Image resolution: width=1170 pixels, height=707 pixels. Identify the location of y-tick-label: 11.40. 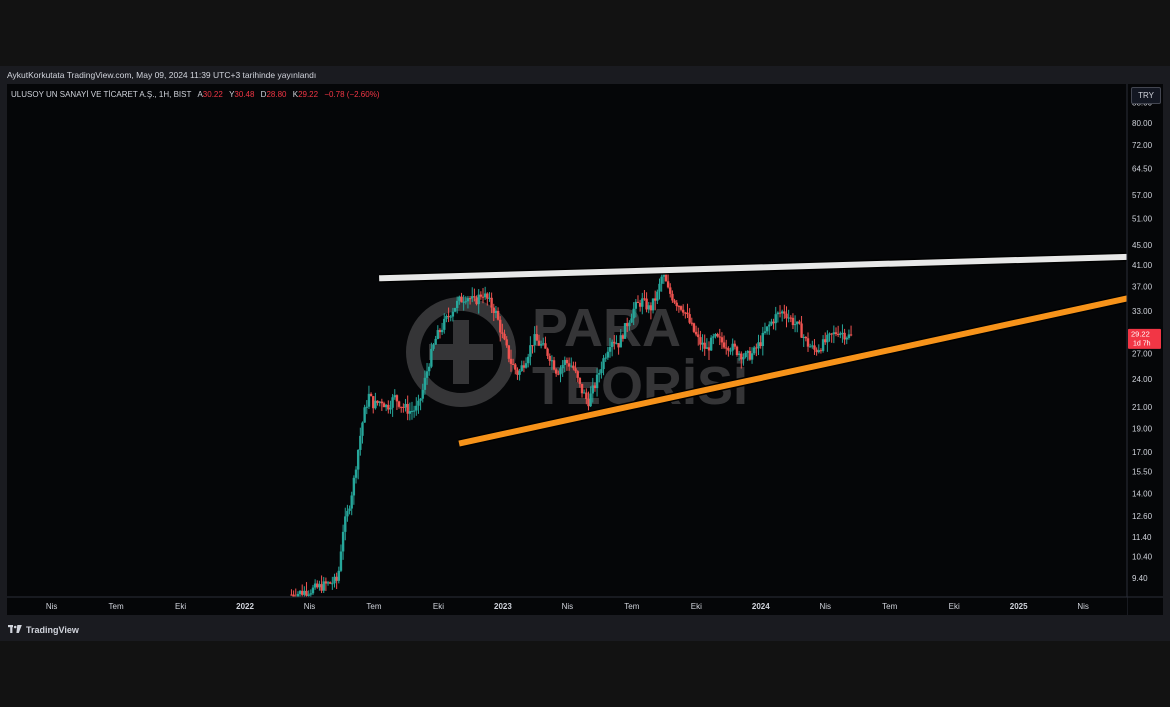
(1142, 537).